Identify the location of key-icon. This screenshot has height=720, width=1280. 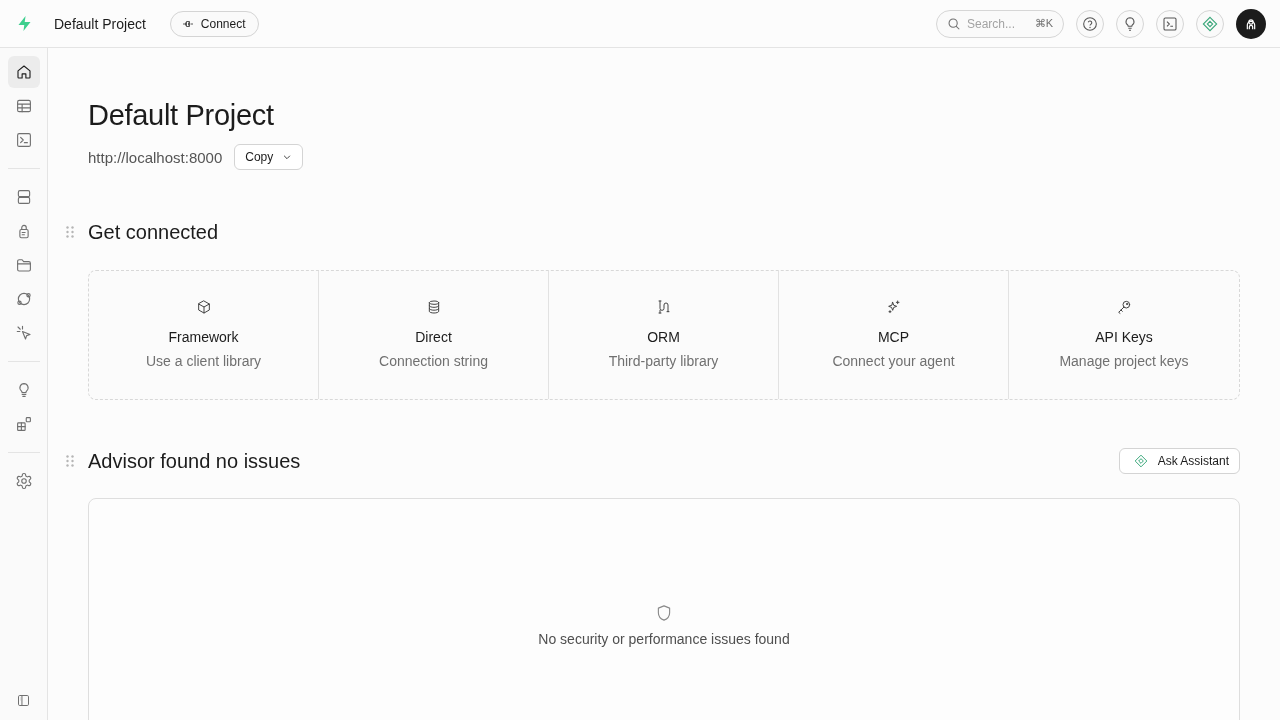
(1124, 307).